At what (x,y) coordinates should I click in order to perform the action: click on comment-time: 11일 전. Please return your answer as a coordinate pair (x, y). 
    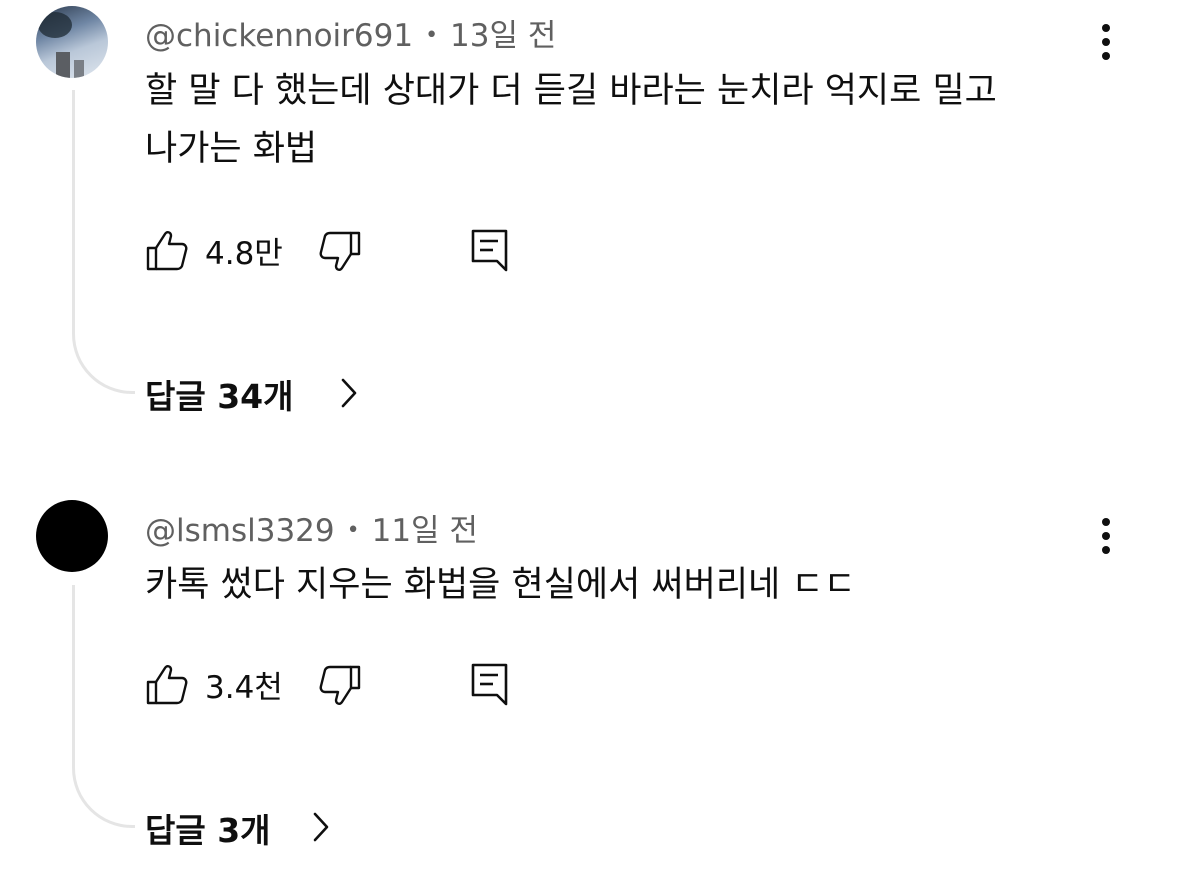
    Looking at the image, I should click on (424, 531).